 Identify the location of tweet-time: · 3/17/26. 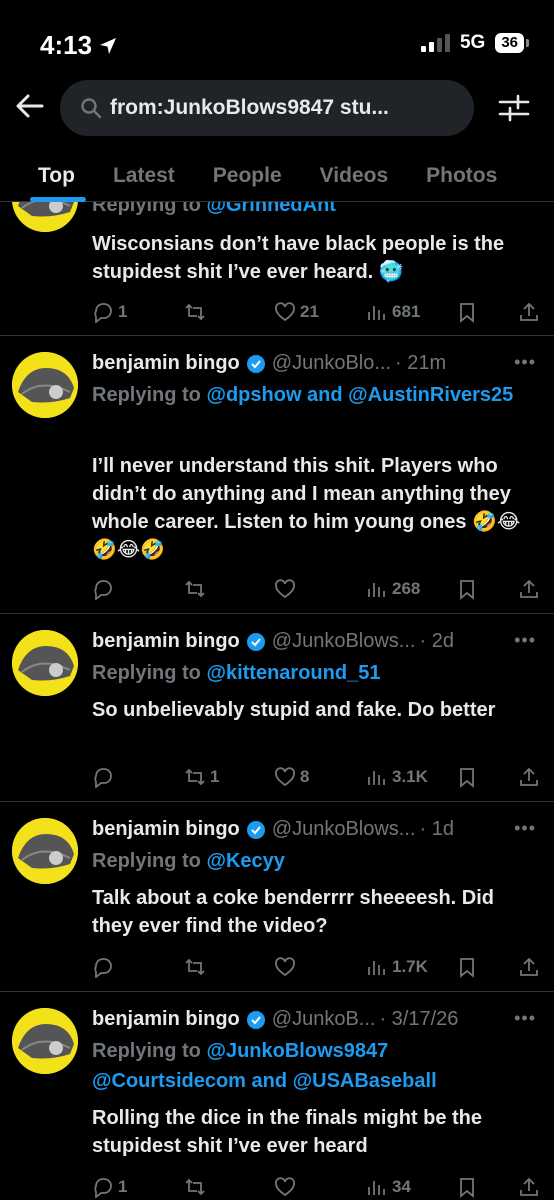
(419, 1019).